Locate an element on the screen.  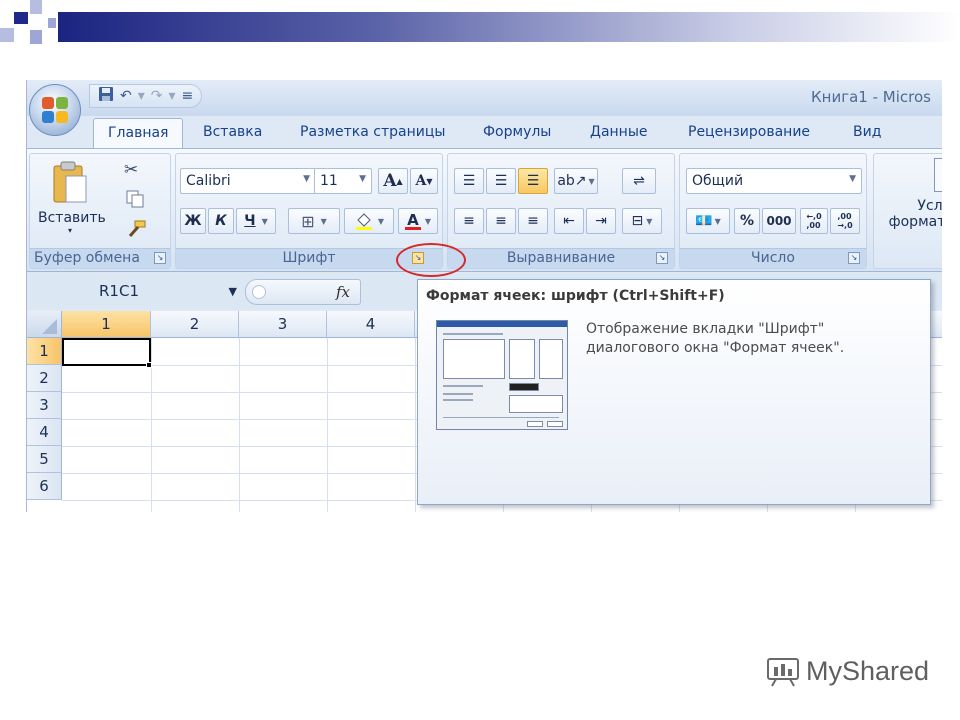
insert-function-button: fx is located at coordinates (343, 292).